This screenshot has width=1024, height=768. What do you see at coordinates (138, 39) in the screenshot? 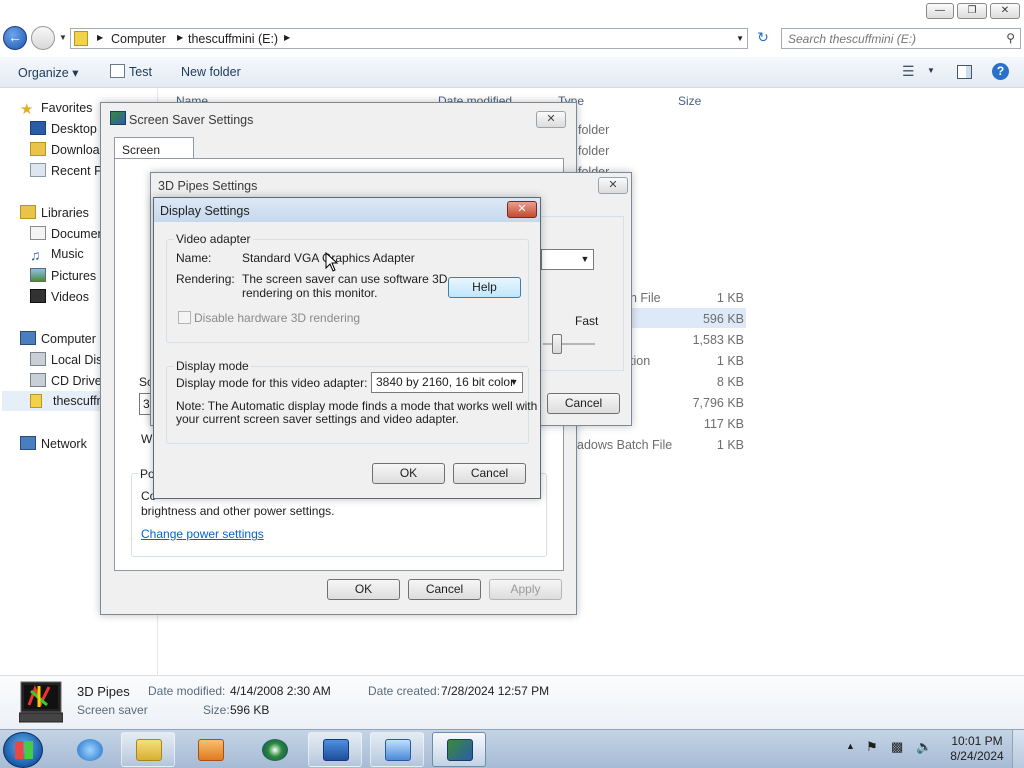
I see `breadcrumb-computer: Computer` at bounding box center [138, 39].